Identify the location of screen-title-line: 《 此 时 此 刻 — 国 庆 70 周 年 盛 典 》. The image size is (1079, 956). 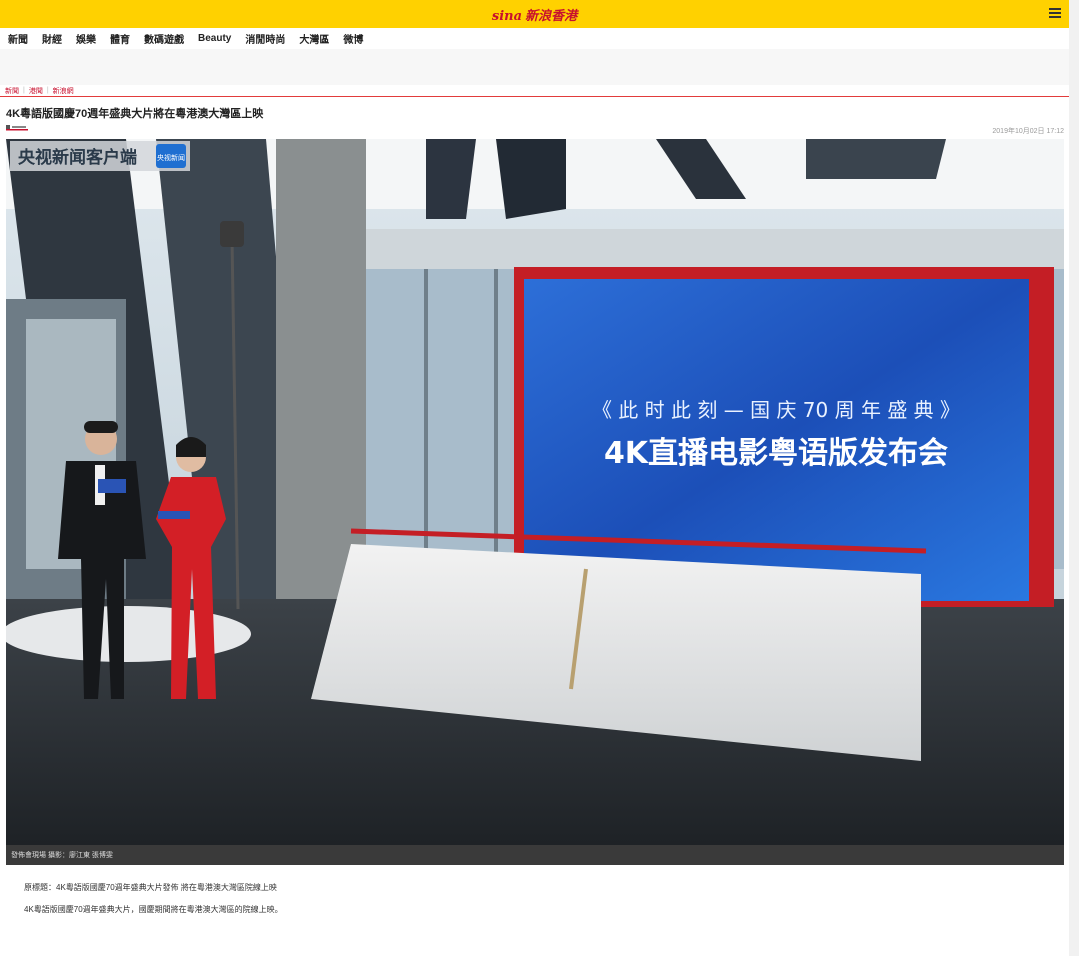
(776, 410).